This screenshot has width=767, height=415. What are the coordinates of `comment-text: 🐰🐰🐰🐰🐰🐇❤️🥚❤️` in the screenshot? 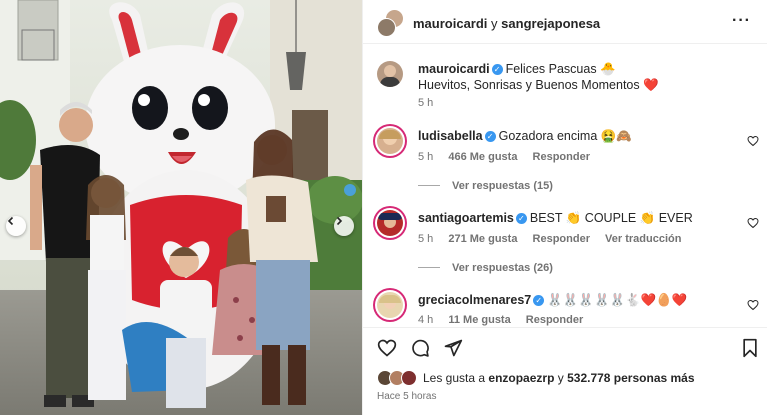 It's located at (617, 300).